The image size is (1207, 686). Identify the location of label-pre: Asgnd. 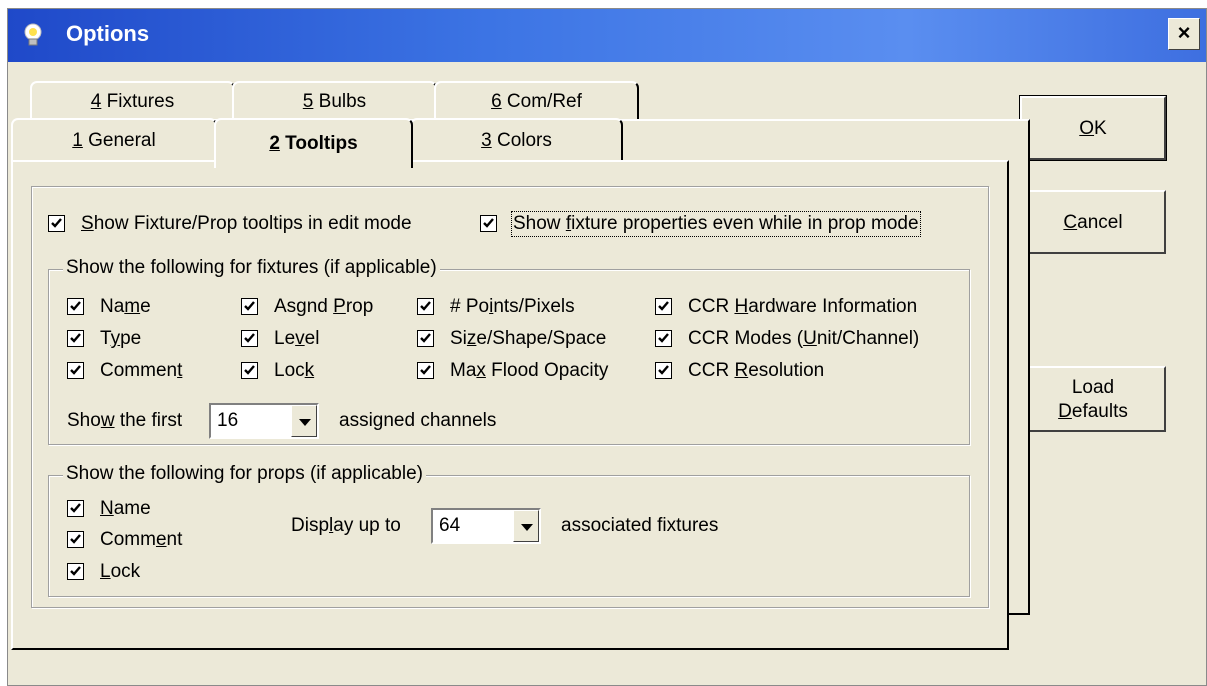
(304, 306).